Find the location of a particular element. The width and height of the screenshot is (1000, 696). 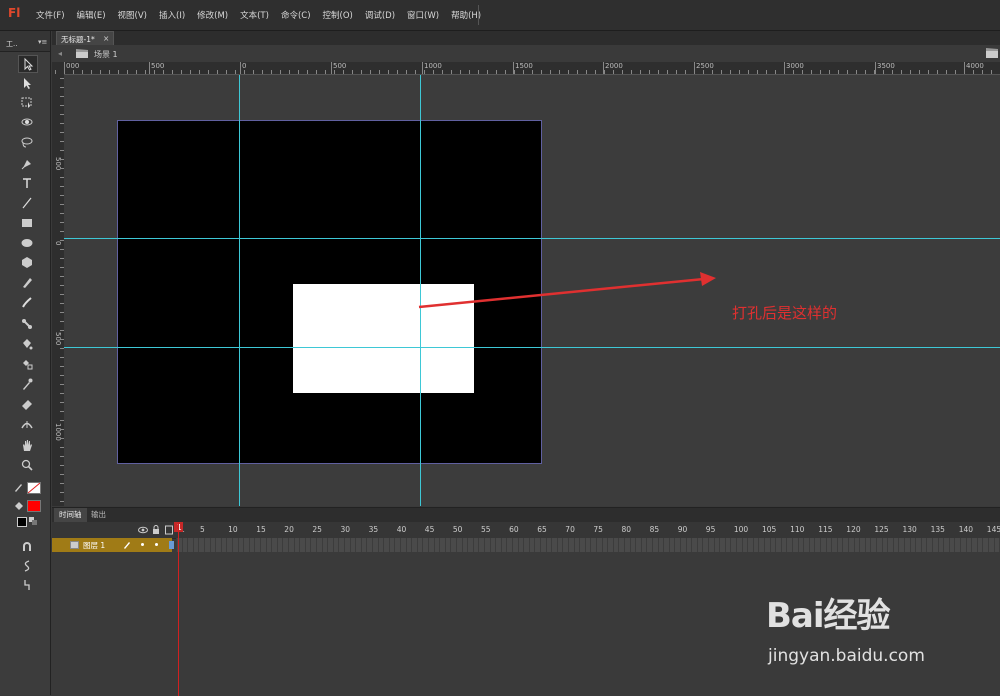

pencil-icon is located at coordinates (27, 283).